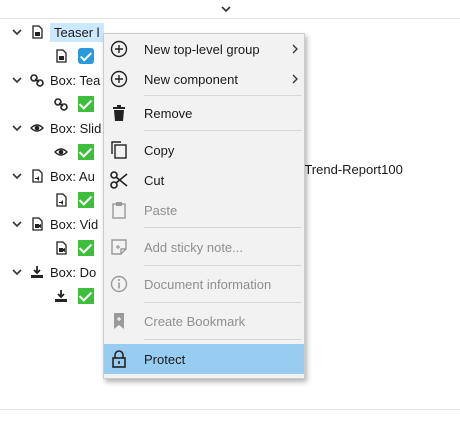 This screenshot has width=460, height=421. Describe the element at coordinates (159, 150) in the screenshot. I see `menu-item-label: Copy` at that location.